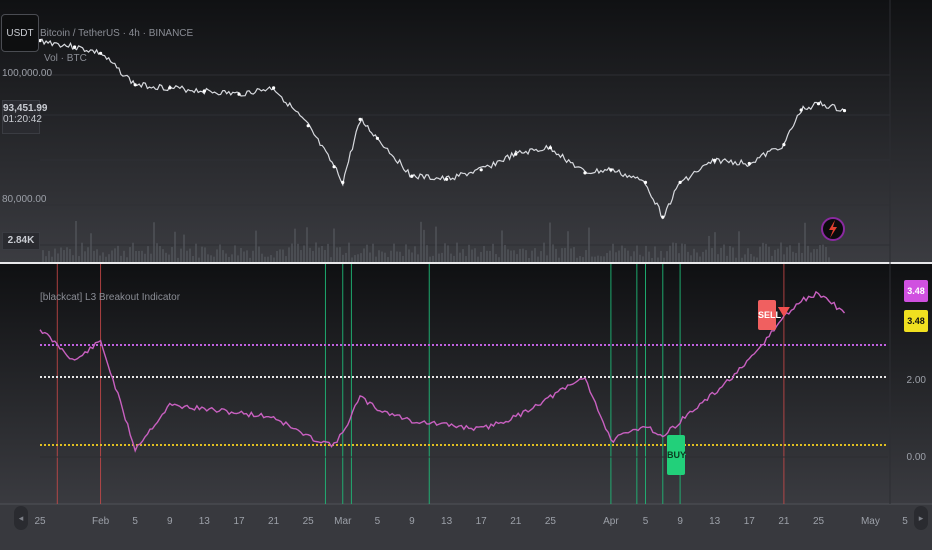 The height and width of the screenshot is (550, 932). Describe the element at coordinates (916, 457) in the screenshot. I see `indicator-axis-label-0: 0.00` at that location.